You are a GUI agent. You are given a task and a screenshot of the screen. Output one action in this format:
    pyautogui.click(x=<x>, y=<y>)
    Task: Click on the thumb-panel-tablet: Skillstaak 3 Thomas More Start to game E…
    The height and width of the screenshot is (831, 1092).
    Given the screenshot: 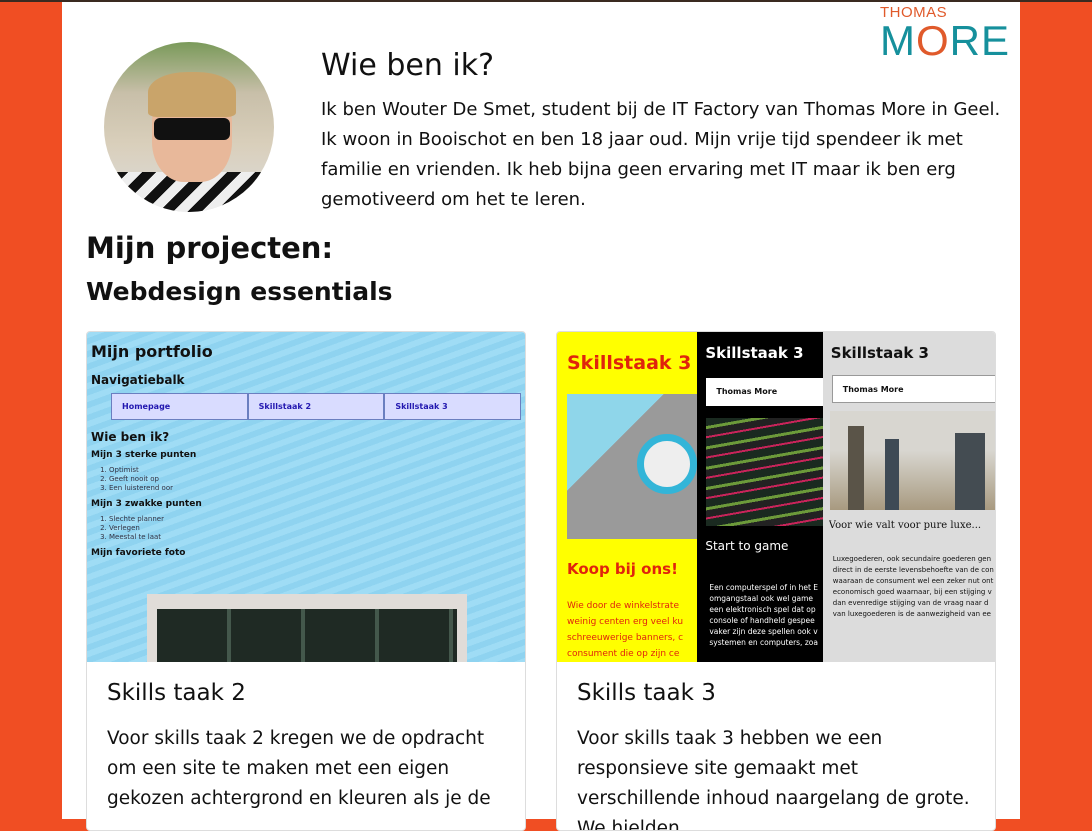 What is the action you would take?
    pyautogui.click(x=767, y=497)
    